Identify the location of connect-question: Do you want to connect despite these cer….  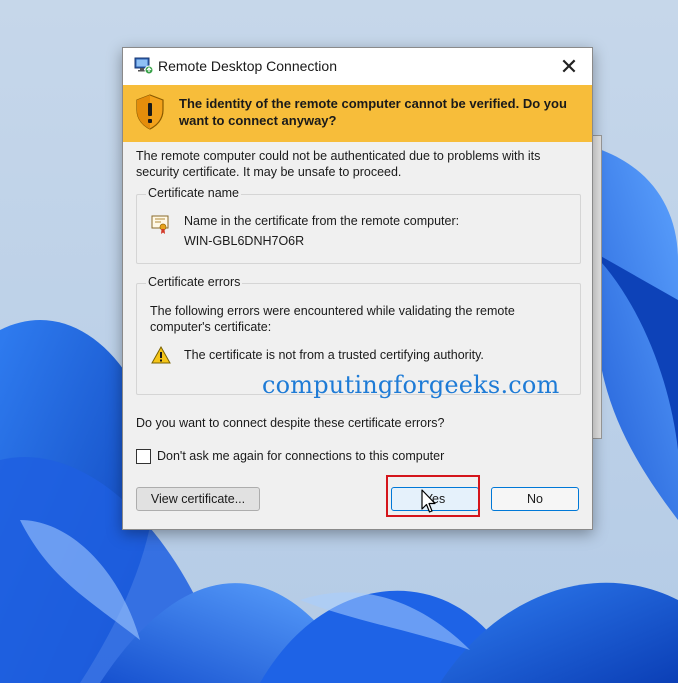
(290, 423).